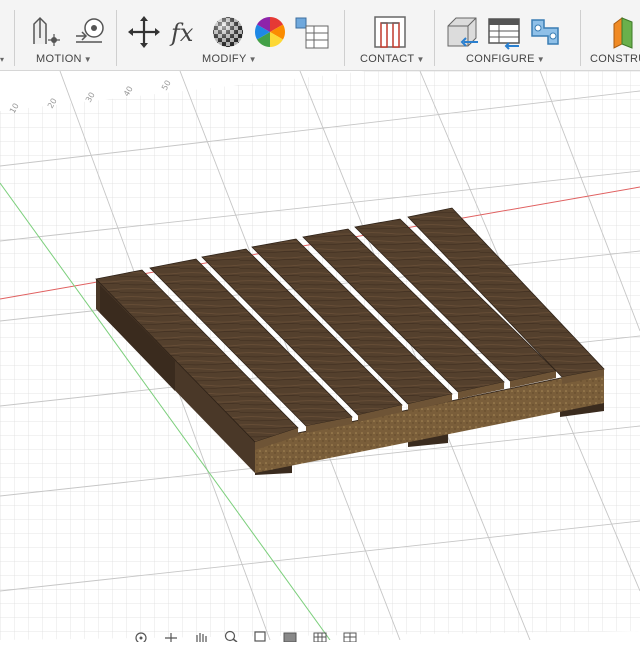 This screenshot has height=647, width=640. Describe the element at coordinates (228, 32) in the screenshot. I see `appearance-icon` at that location.